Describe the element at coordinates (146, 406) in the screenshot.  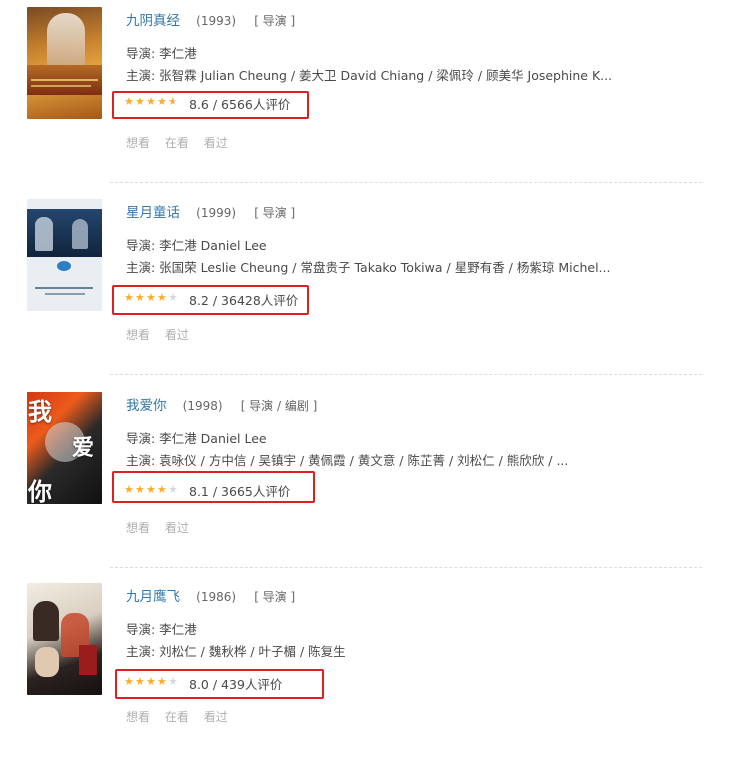
I see `movie-title-link: 我爱你` at that location.